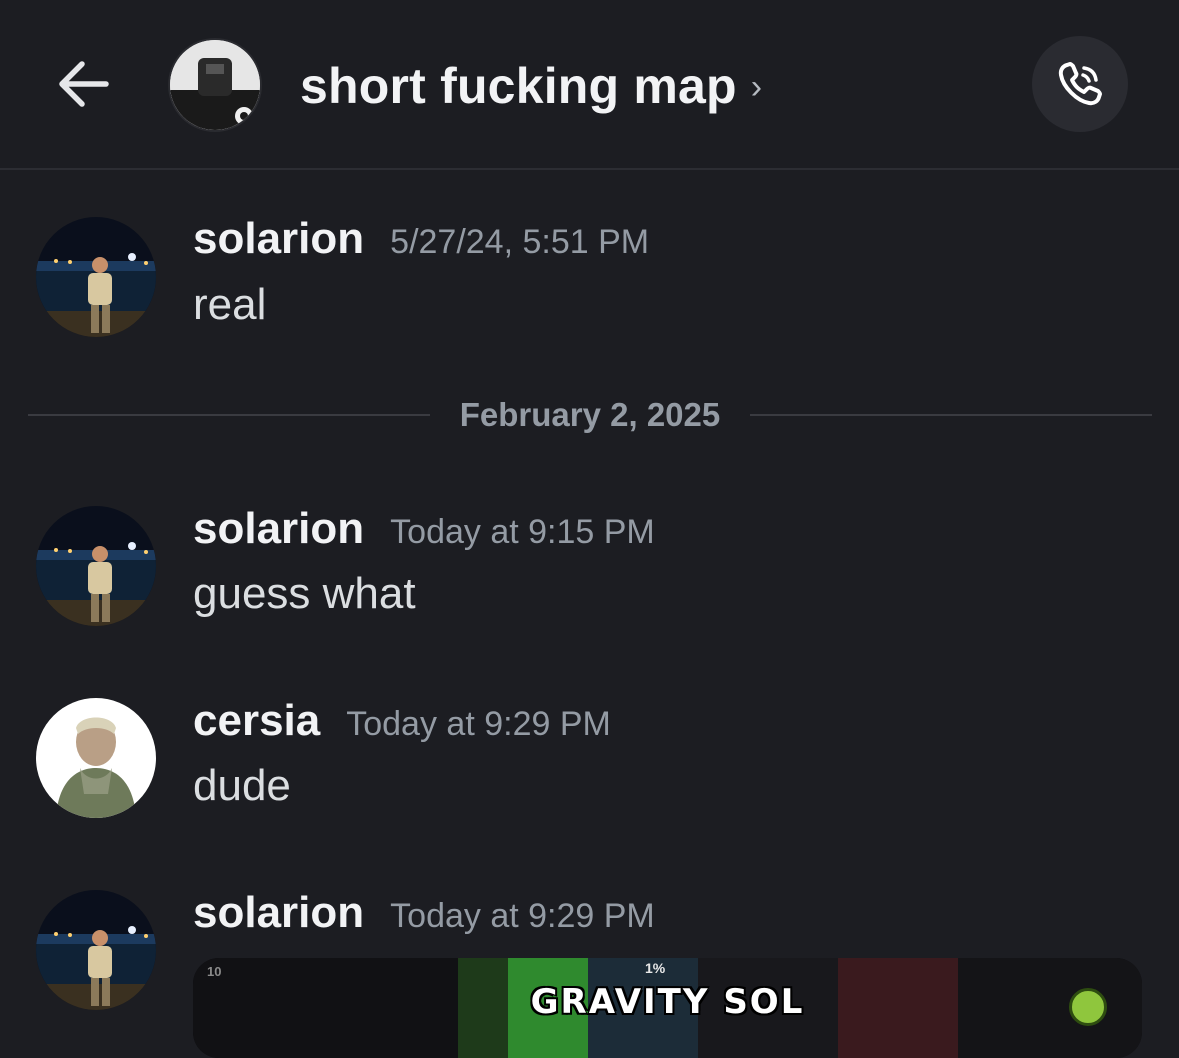 The height and width of the screenshot is (1058, 1179). What do you see at coordinates (756, 86) in the screenshot?
I see `chevron-right-icon: ›` at bounding box center [756, 86].